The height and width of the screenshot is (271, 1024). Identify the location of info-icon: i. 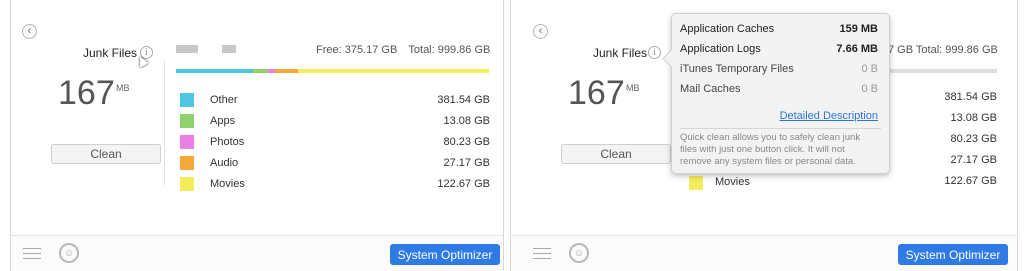
(654, 52).